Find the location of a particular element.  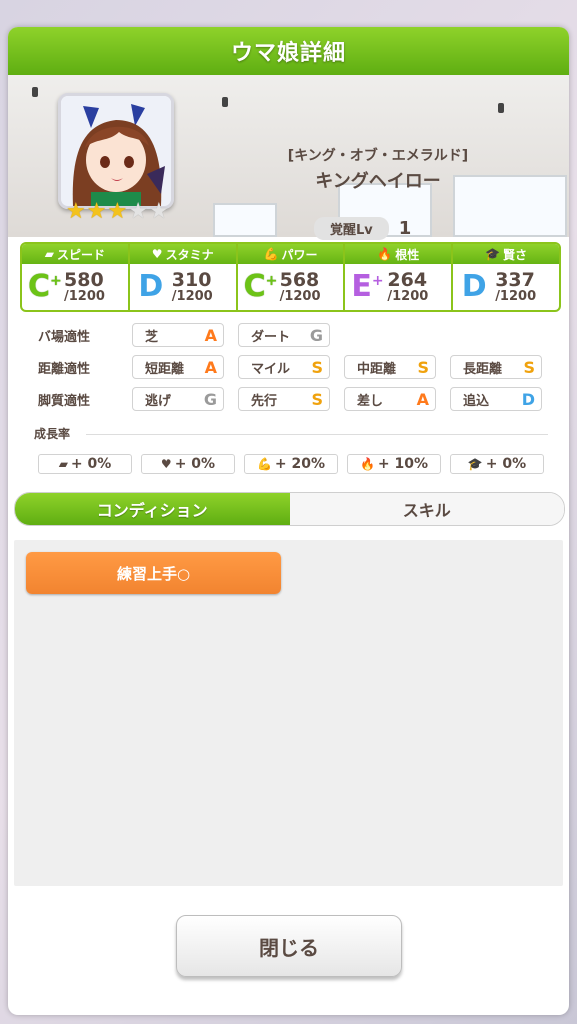

stat-speed: ▰ スピード C+ 580/1200 is located at coordinates (76, 277).